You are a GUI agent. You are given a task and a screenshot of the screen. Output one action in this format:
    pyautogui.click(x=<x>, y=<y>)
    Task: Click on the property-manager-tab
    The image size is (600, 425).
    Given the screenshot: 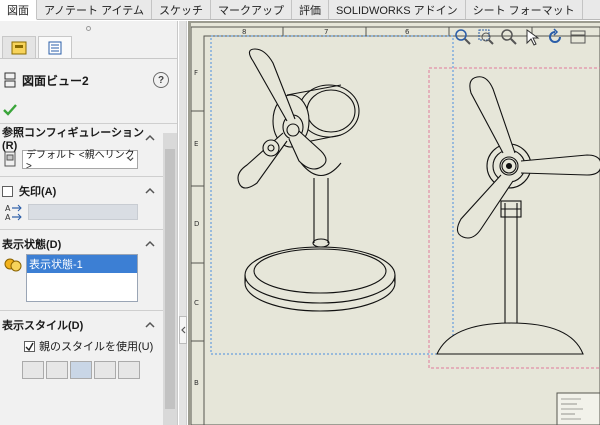 What is the action you would take?
    pyautogui.click(x=55, y=47)
    